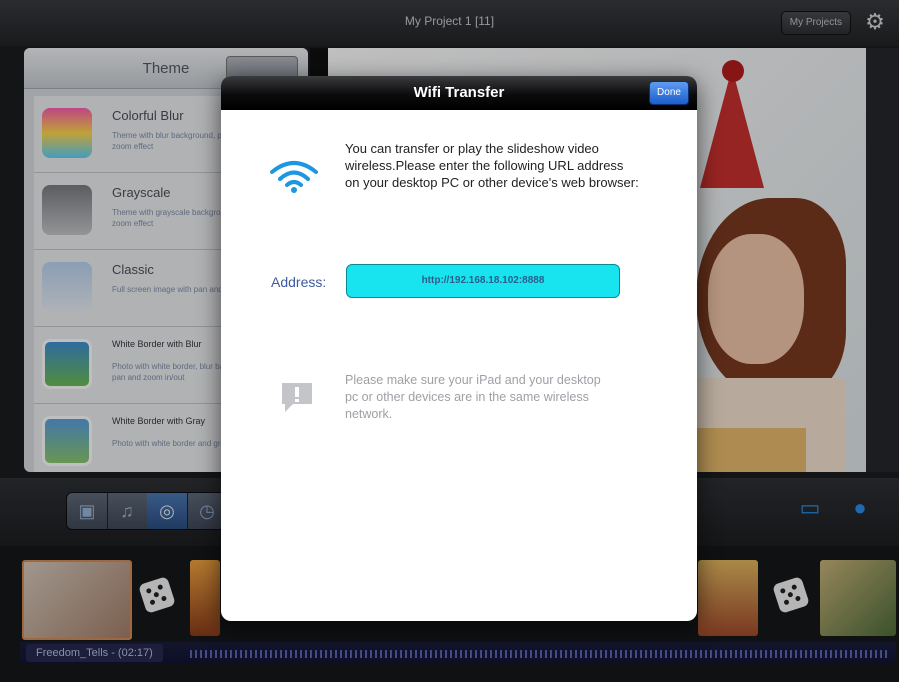  Describe the element at coordinates (299, 282) in the screenshot. I see `address-label: Address:` at that location.